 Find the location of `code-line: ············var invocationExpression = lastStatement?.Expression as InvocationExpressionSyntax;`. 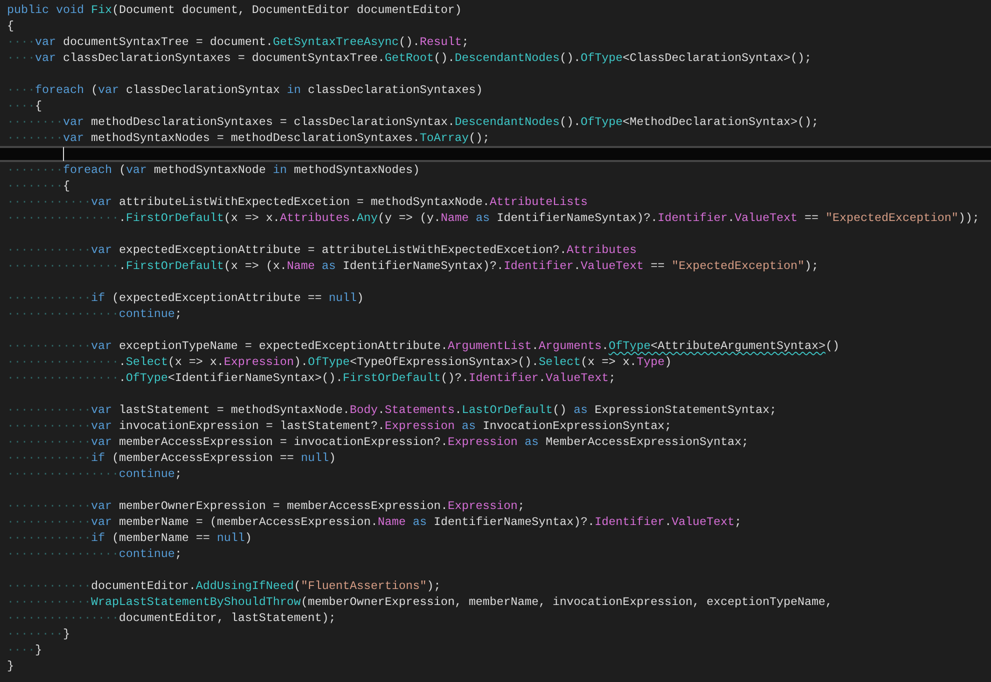

code-line: ············var invocationExpression = lastStatement?.Expression as InvocationExpressionSyntax; is located at coordinates (339, 426).